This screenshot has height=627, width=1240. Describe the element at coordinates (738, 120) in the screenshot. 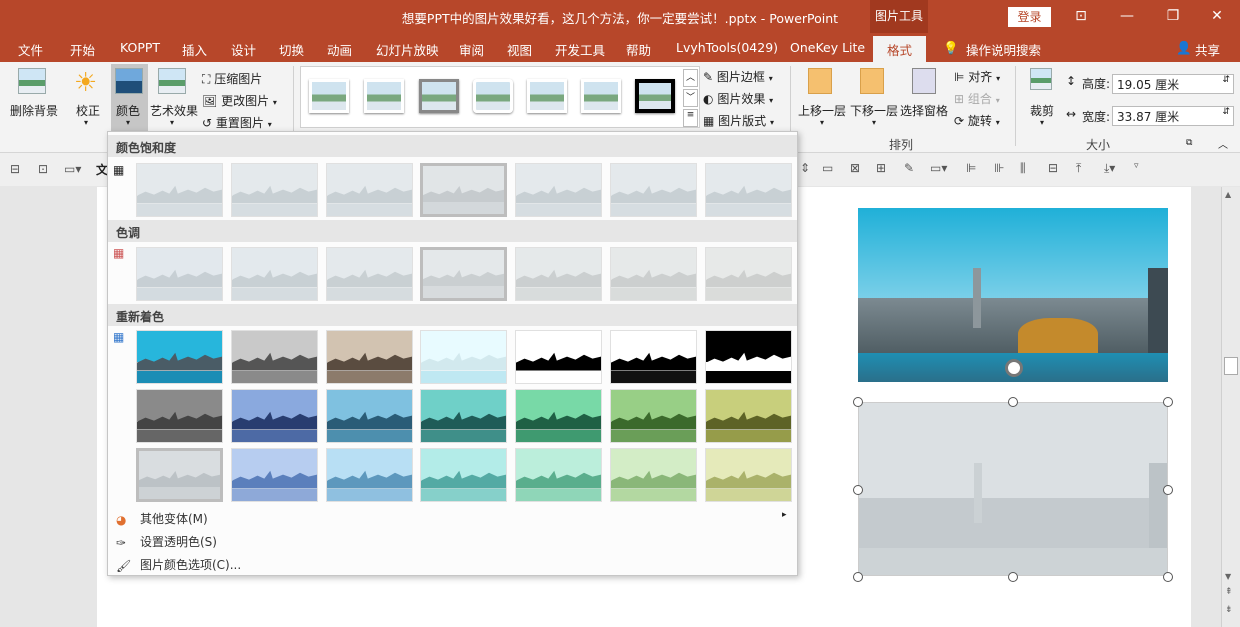

I see `picture-layout: ▦ 图片版式 ▾` at that location.